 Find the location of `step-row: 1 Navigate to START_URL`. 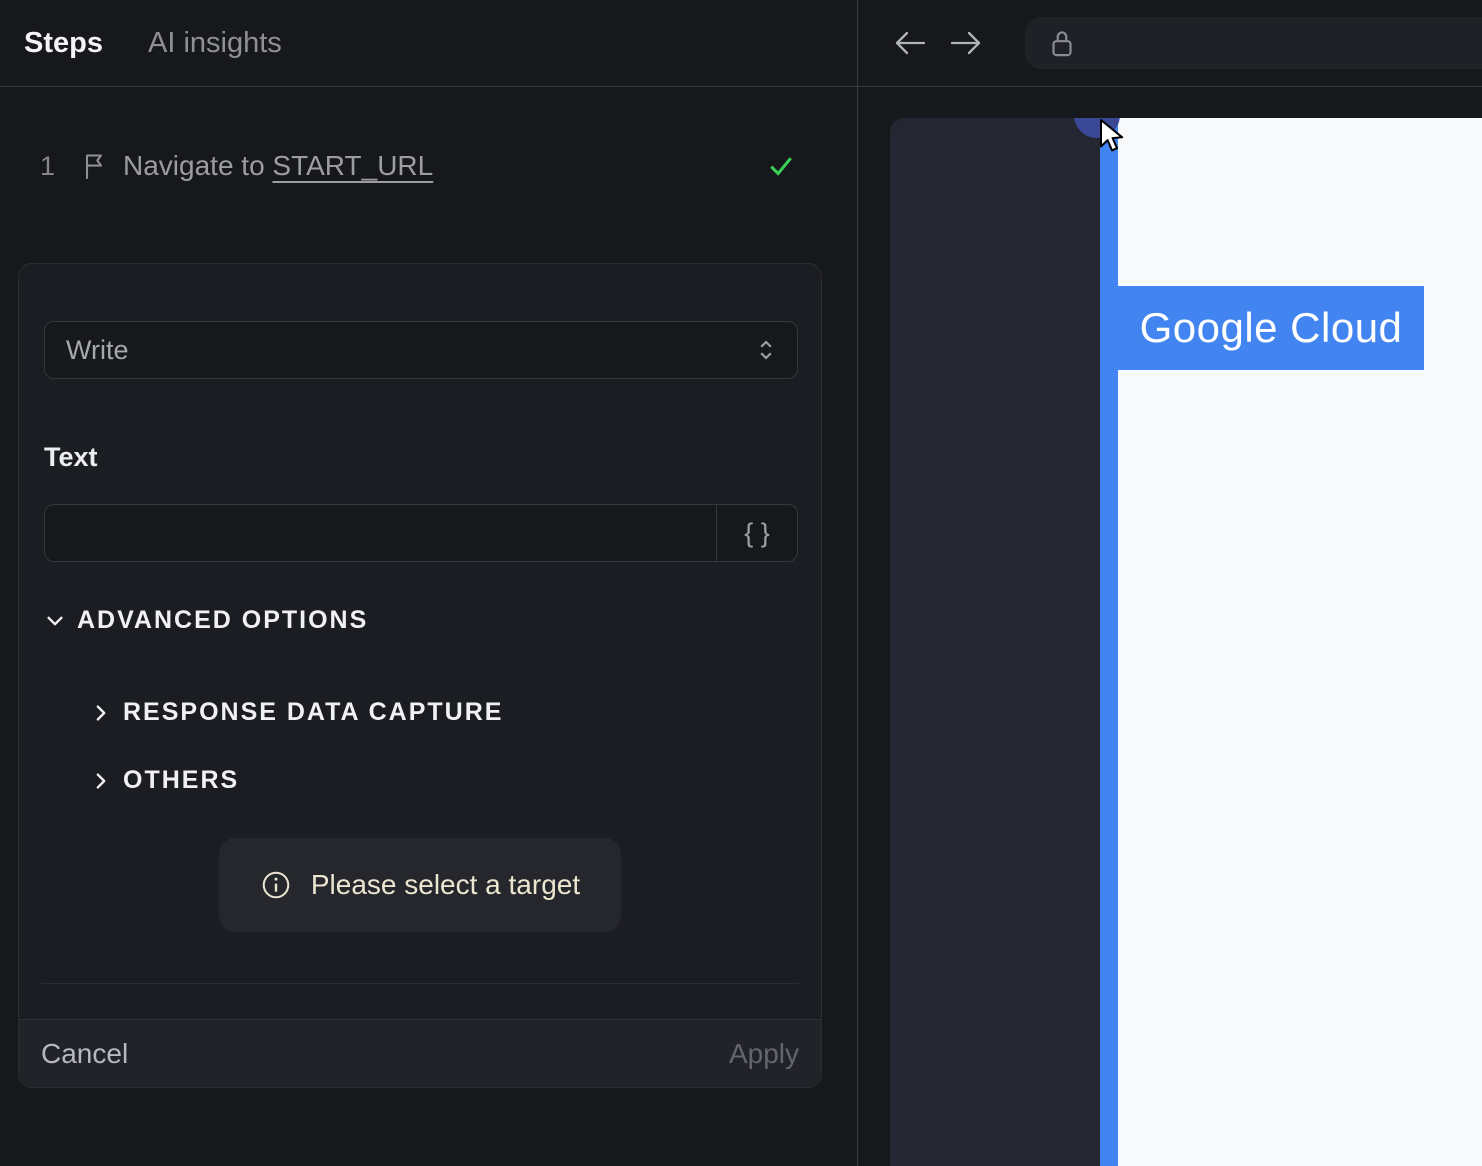

step-row: 1 Navigate to START_URL is located at coordinates (428, 167).